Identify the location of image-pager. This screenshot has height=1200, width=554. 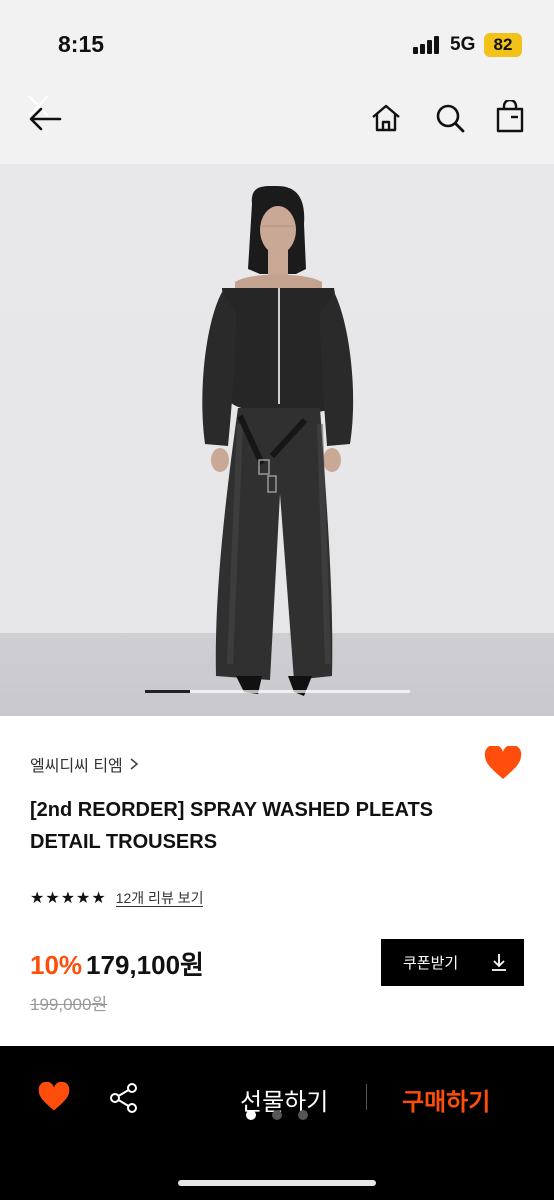
(277, 691).